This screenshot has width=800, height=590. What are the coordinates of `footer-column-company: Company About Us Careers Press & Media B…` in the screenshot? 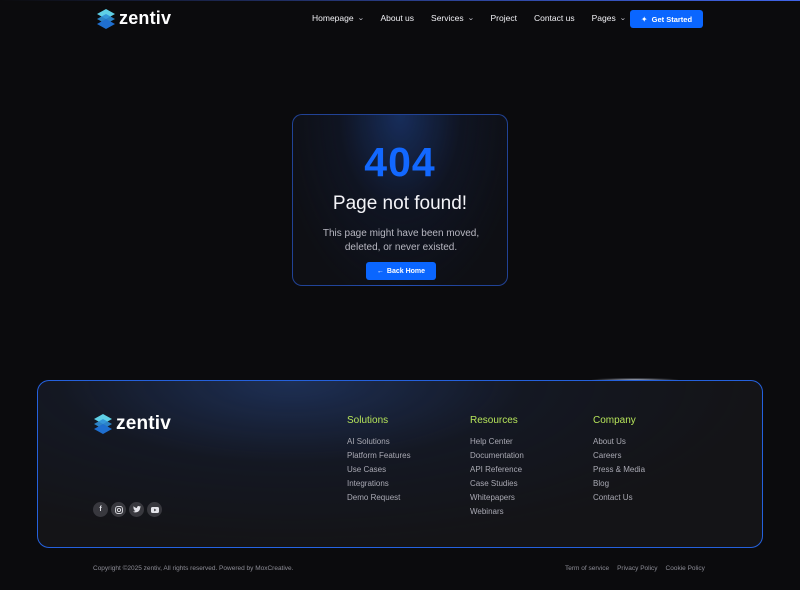 It's located at (619, 460).